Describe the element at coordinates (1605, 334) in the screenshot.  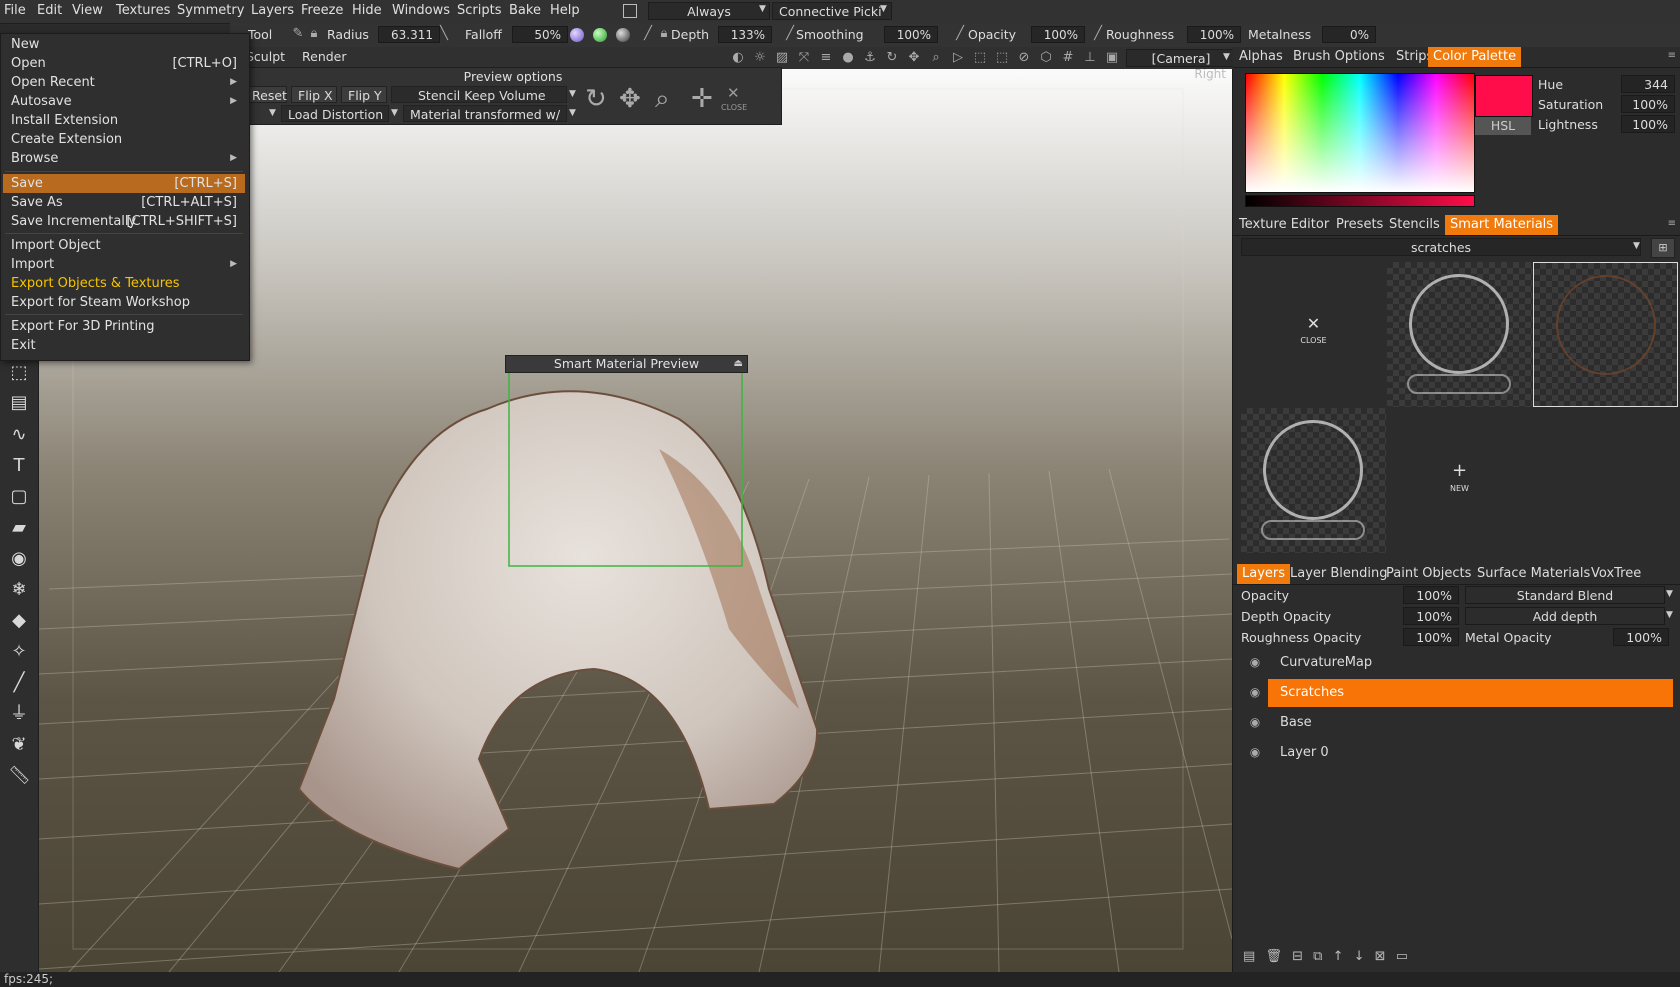
I see `material-thumbnail-selected` at that location.